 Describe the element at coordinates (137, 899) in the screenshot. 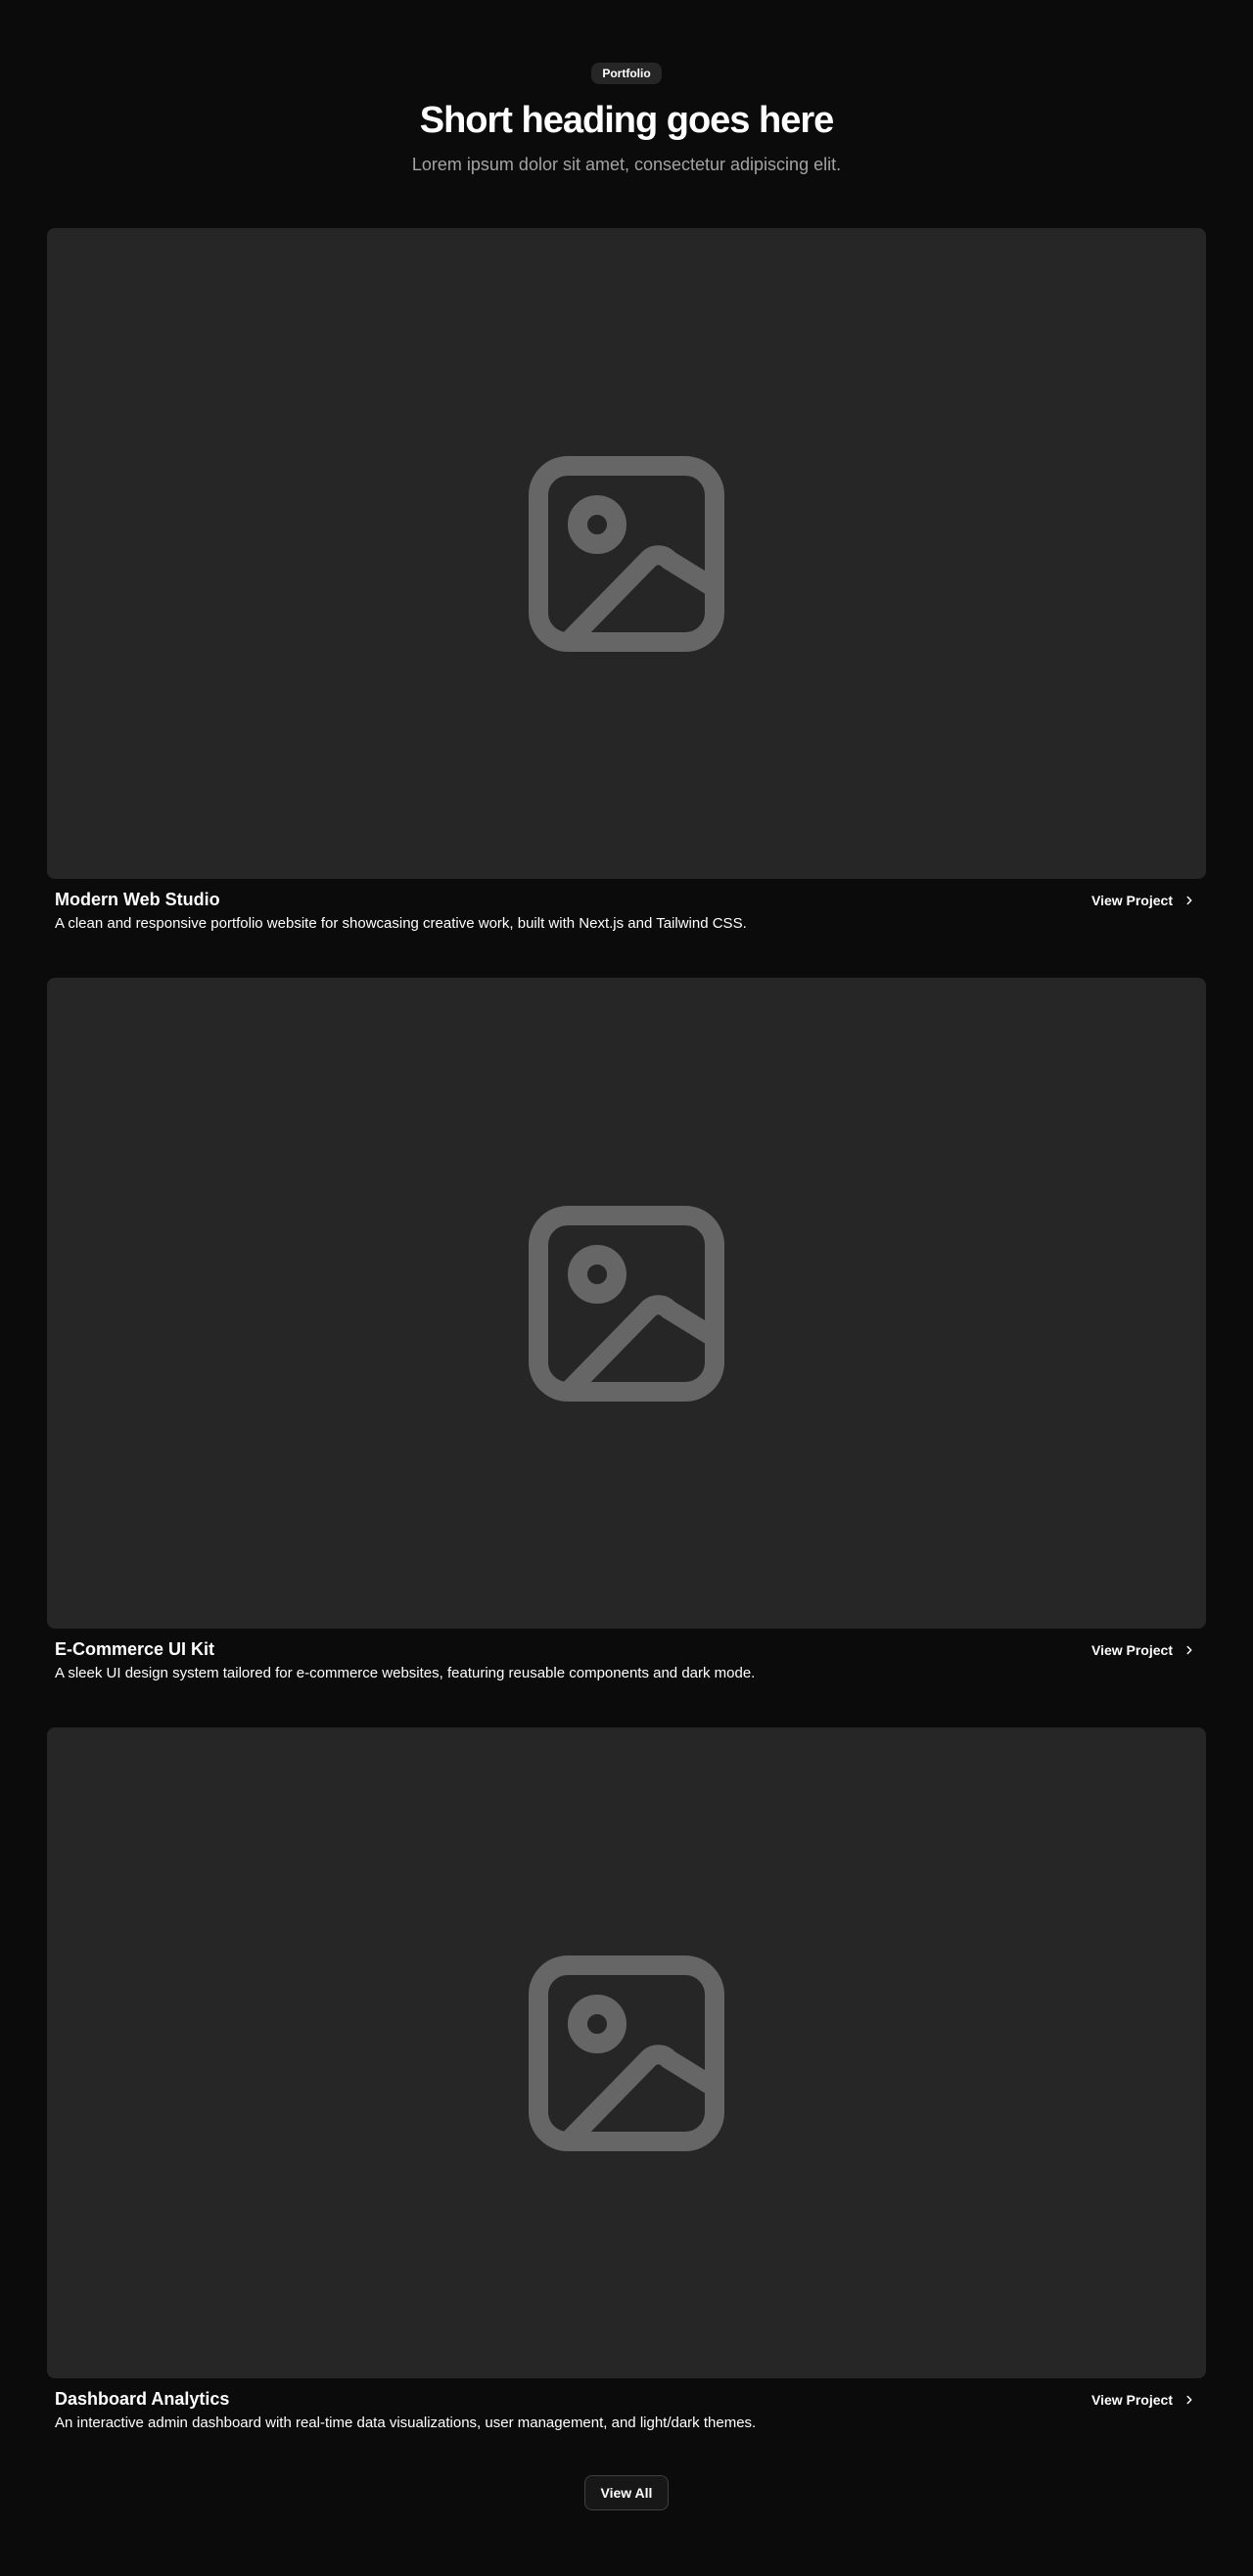

I see `project-title: Modern Web Studio` at that location.